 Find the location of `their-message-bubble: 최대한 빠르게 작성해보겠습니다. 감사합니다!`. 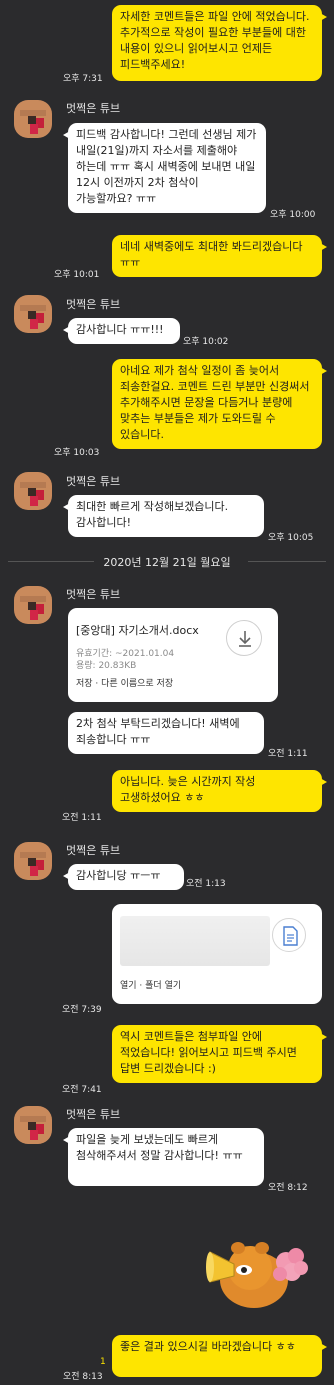

their-message-bubble: 최대한 빠르게 작성해보겠습니다. 감사합니다! is located at coordinates (163, 516).